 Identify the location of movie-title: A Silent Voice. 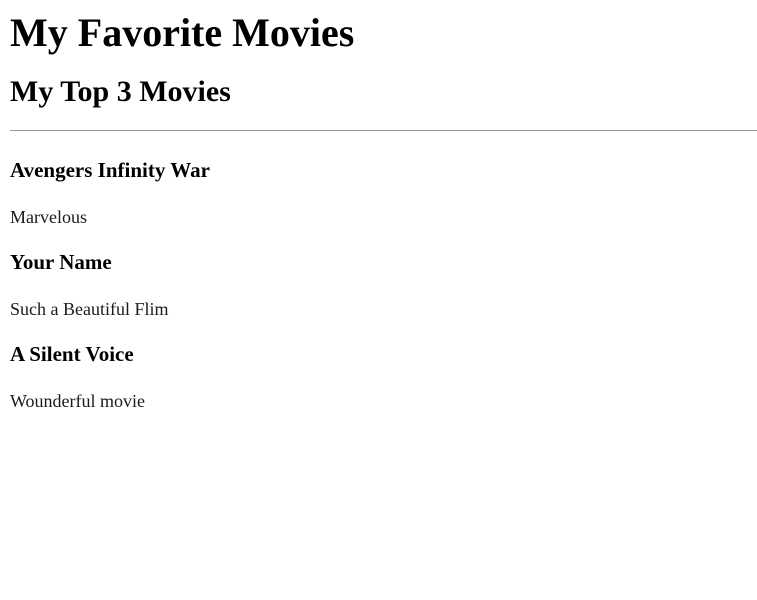
(72, 354).